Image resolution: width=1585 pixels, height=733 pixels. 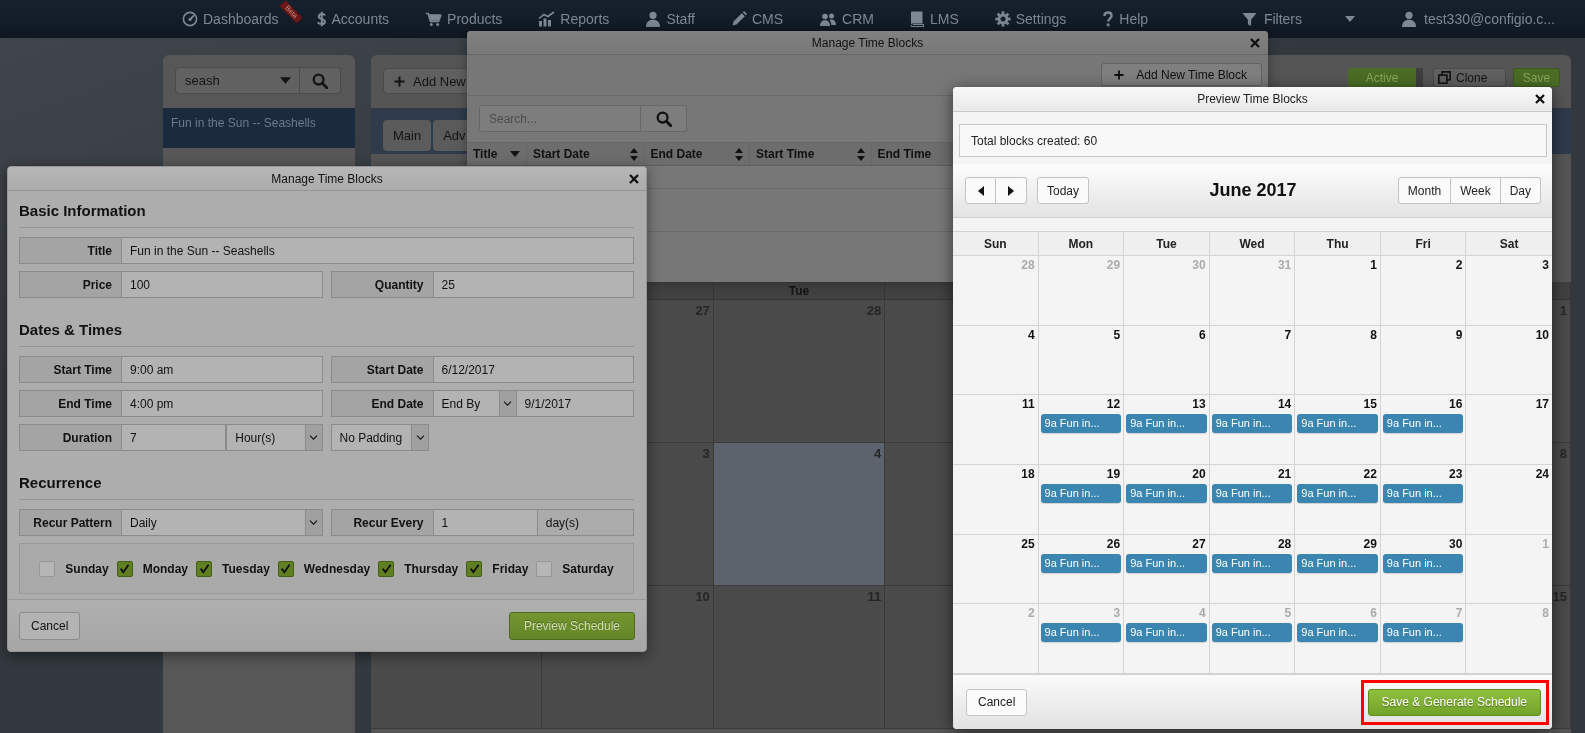 I want to click on status-toggle: Active, so click(x=1385, y=77).